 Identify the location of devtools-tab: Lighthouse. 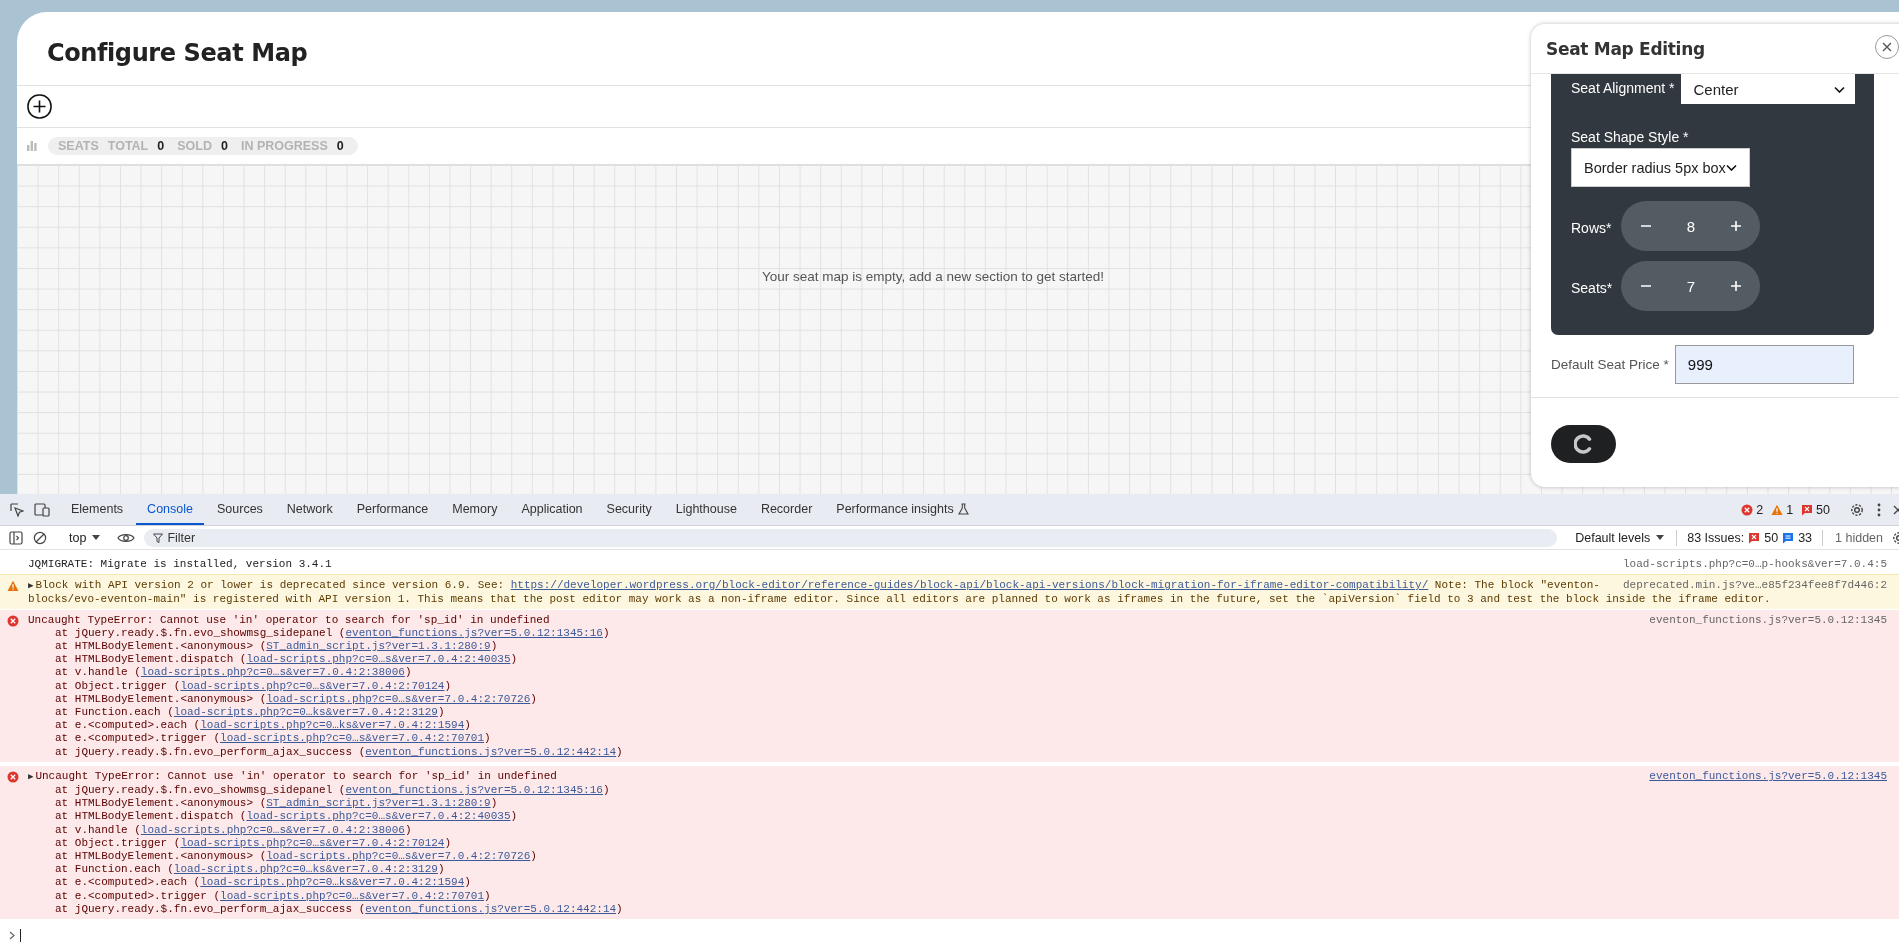
(706, 509).